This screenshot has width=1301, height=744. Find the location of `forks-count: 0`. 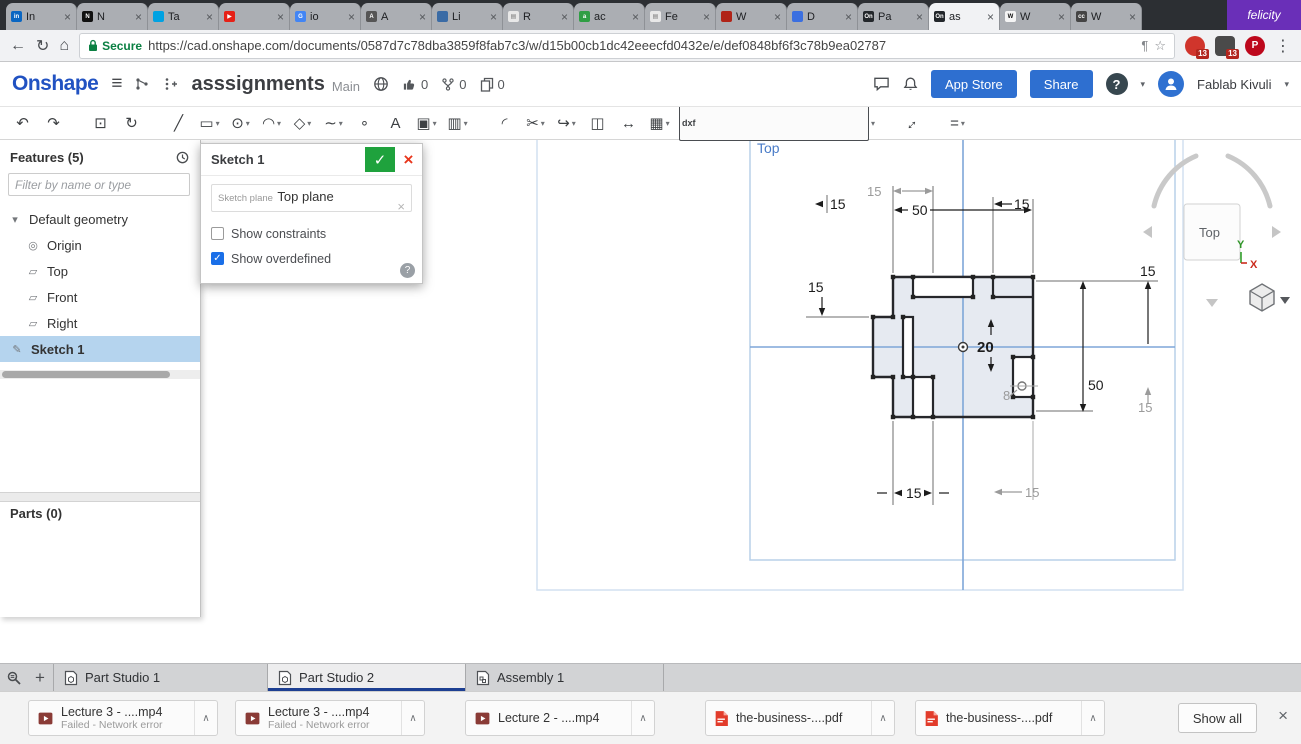

forks-count: 0 is located at coordinates (454, 84).